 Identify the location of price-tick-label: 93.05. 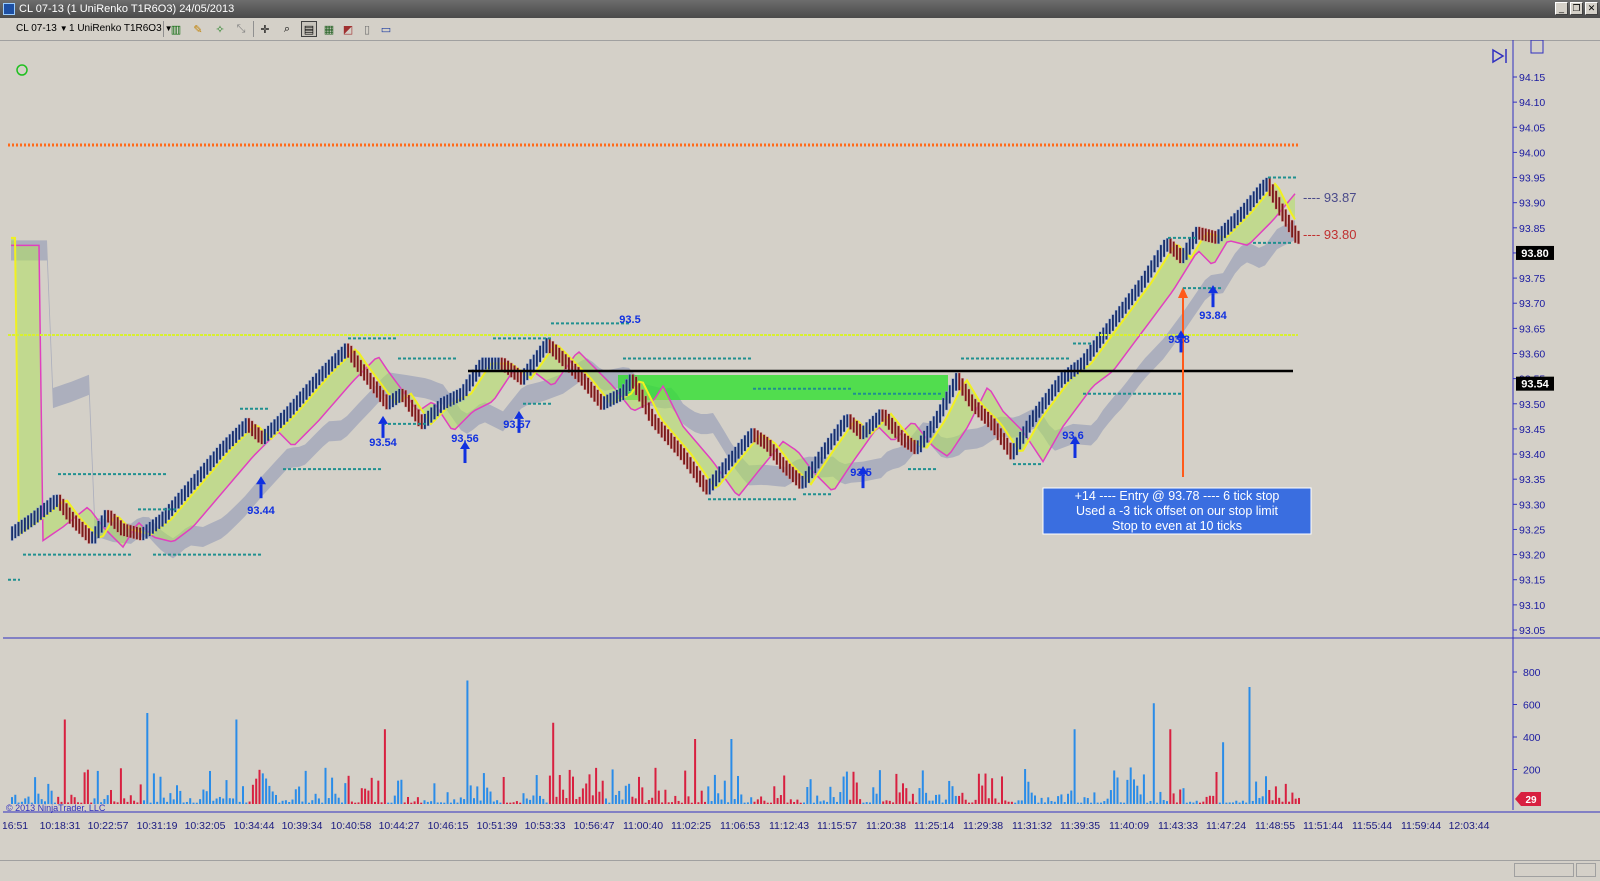
(1532, 631).